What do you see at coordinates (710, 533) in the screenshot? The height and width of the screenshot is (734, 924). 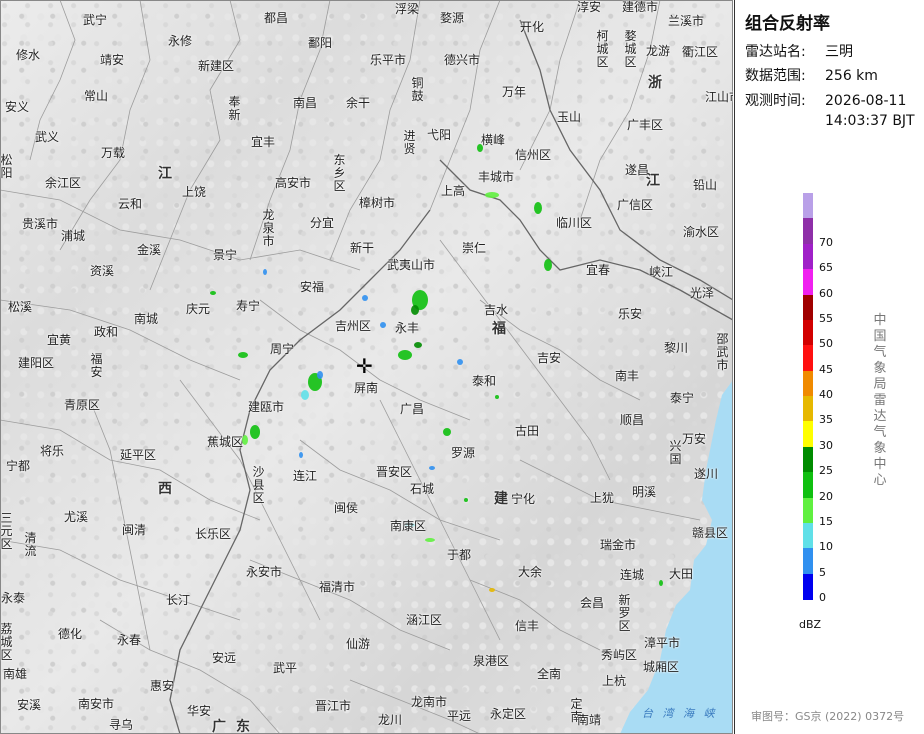 I see `place-label: 赣县区` at bounding box center [710, 533].